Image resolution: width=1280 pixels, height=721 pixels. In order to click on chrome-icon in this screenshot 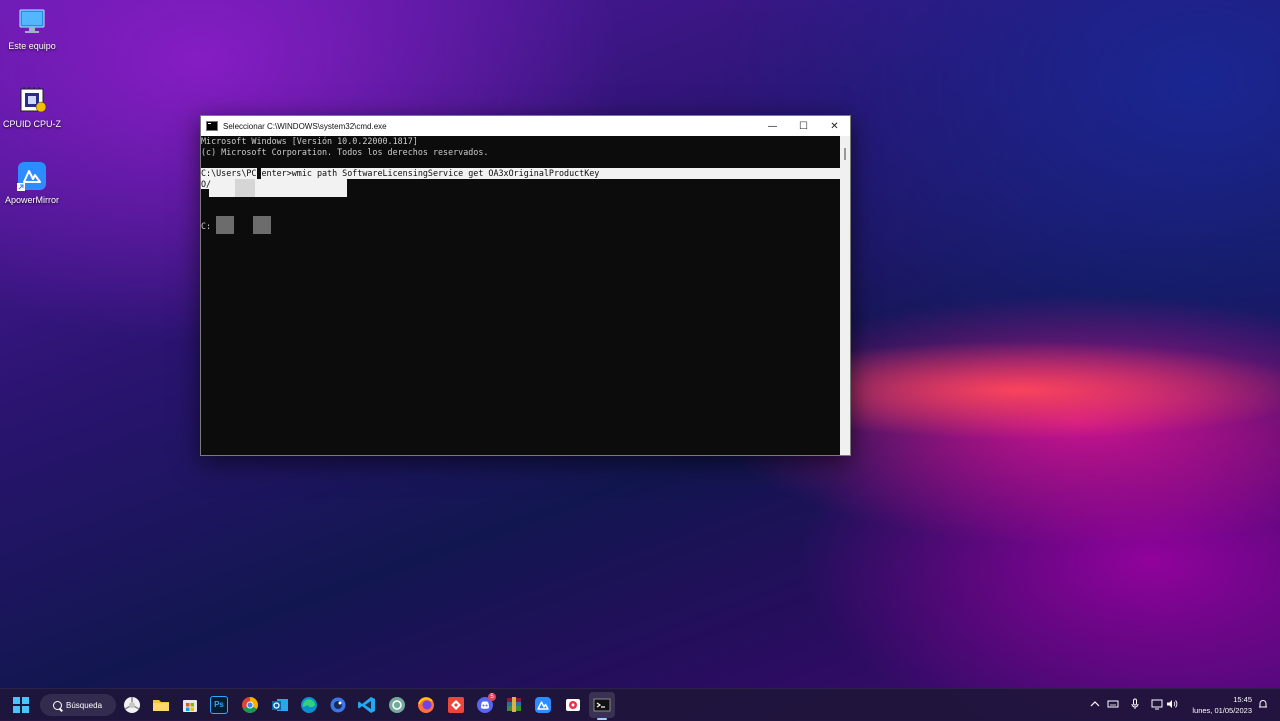, I will do `click(250, 705)`.